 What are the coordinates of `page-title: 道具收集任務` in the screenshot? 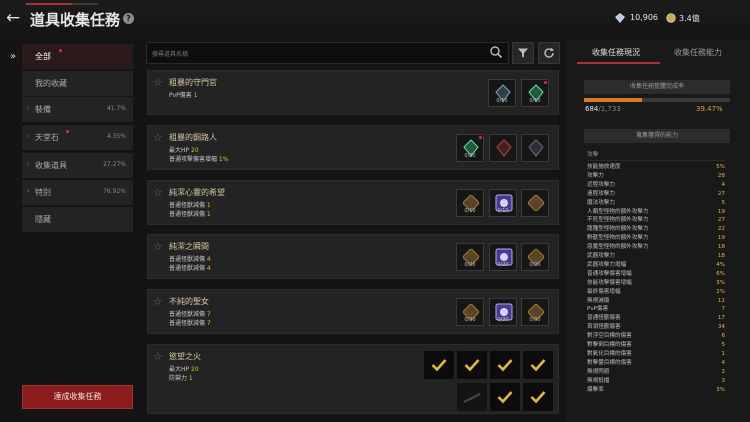 It's located at (75, 20).